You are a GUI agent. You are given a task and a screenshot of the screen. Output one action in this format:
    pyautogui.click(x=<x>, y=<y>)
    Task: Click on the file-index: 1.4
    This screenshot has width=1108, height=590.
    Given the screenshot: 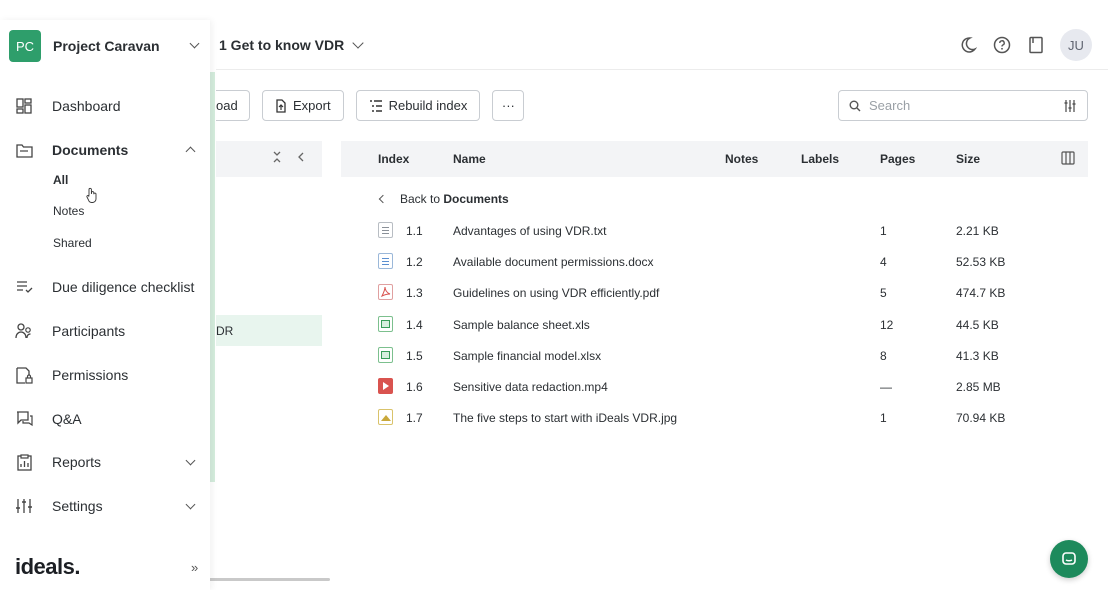 What is the action you would take?
    pyautogui.click(x=414, y=324)
    